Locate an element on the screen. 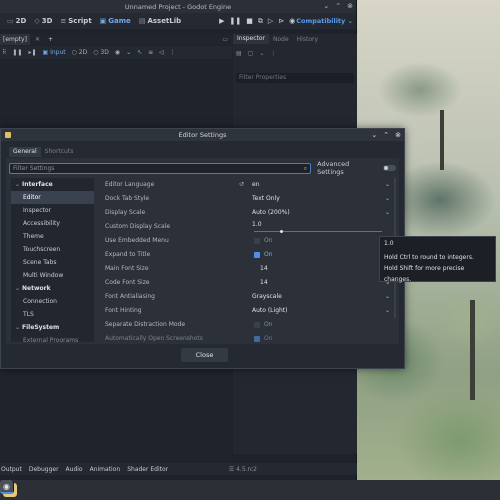  godot-taskbar-icon: ◉ is located at coordinates (7, 487).